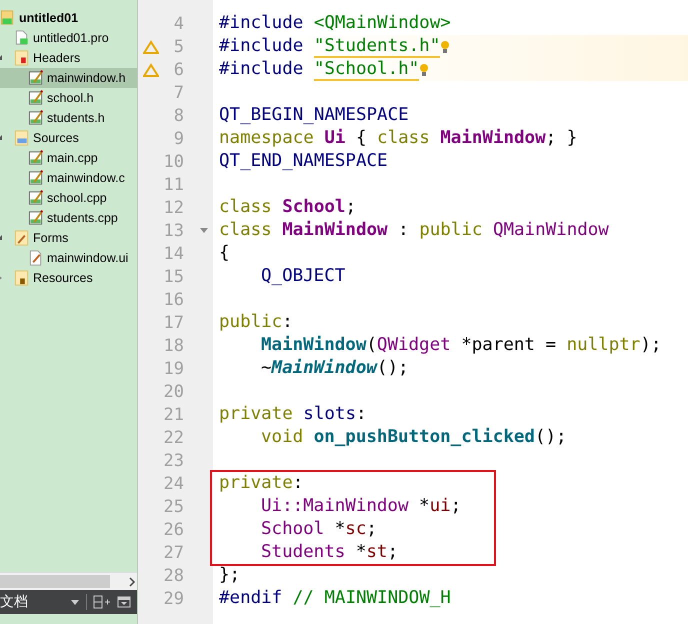  What do you see at coordinates (293, 414) in the screenshot?
I see `code-line: private slots:` at bounding box center [293, 414].